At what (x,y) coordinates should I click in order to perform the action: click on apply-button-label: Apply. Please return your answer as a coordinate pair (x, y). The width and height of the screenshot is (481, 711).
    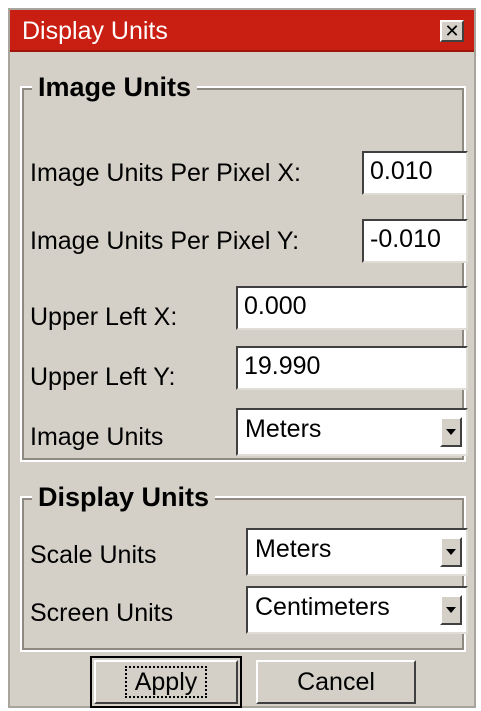
    Looking at the image, I should click on (166, 682).